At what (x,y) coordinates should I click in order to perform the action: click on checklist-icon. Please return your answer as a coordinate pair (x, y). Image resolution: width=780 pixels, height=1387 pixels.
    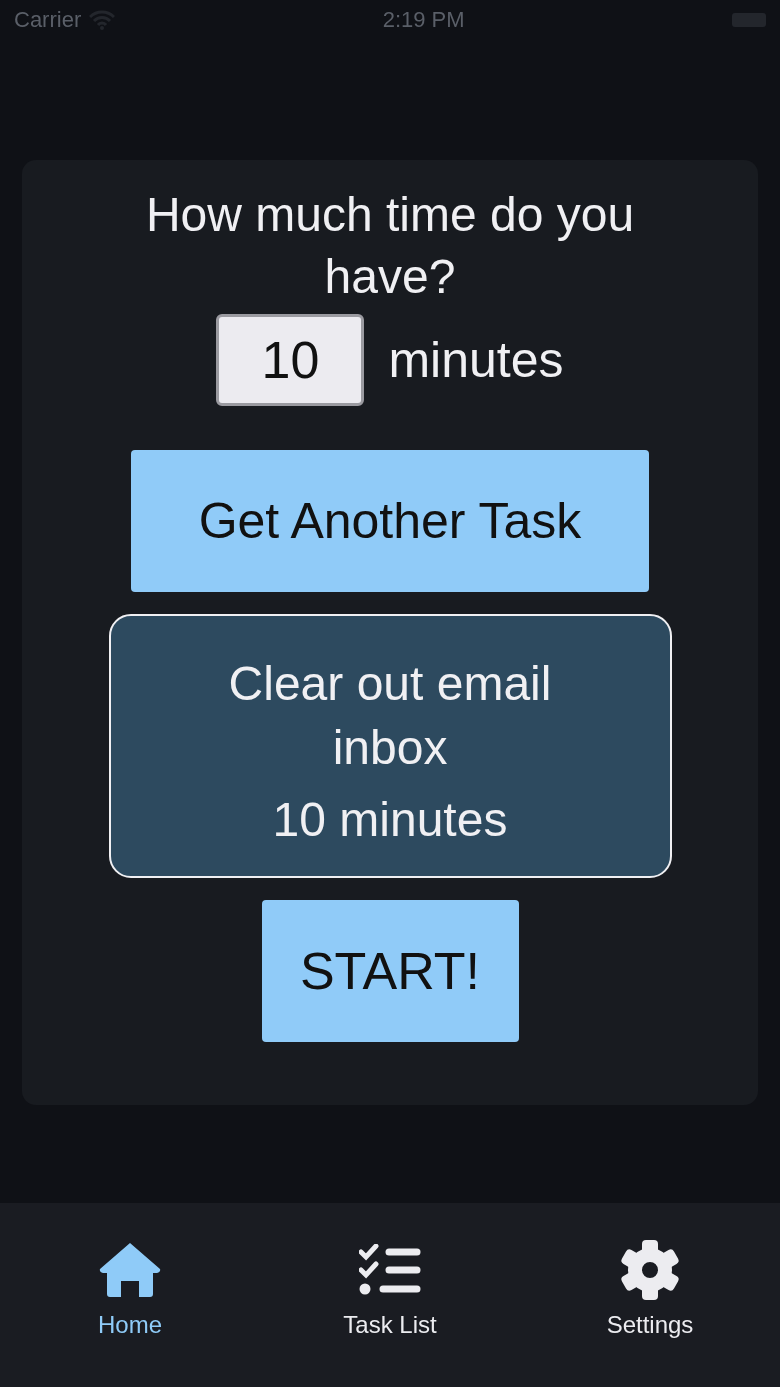
    Looking at the image, I should click on (390, 1270).